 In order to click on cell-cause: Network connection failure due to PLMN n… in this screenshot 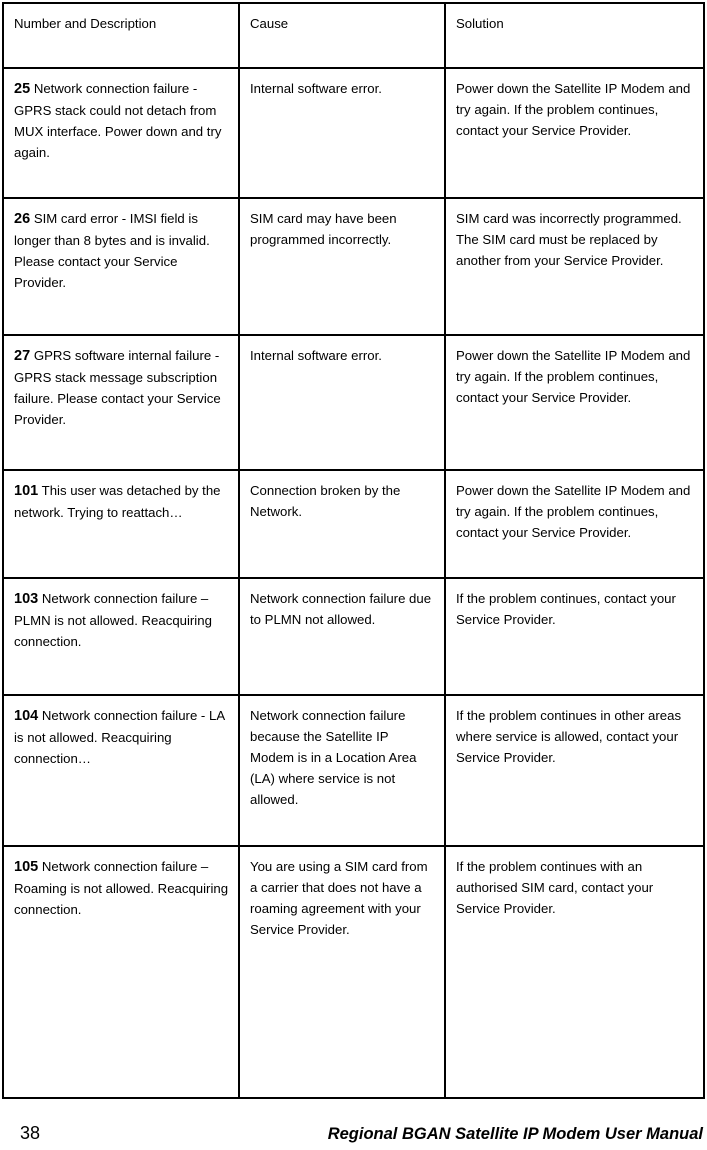, I will do `click(342, 636)`.